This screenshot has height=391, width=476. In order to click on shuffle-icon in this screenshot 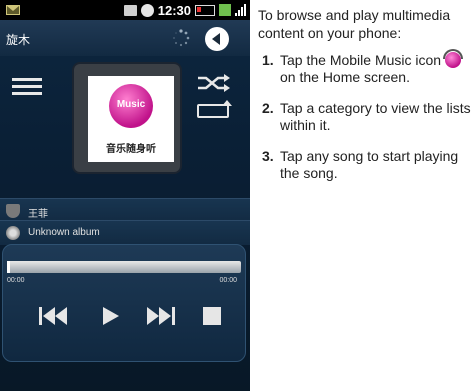, I will do `click(213, 83)`.